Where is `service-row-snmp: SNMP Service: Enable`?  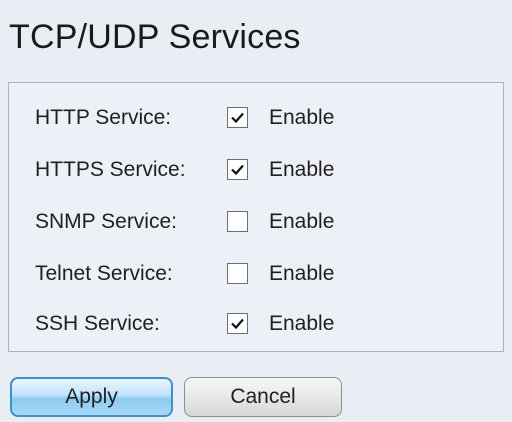 service-row-snmp: SNMP Service: Enable is located at coordinates (255, 222).